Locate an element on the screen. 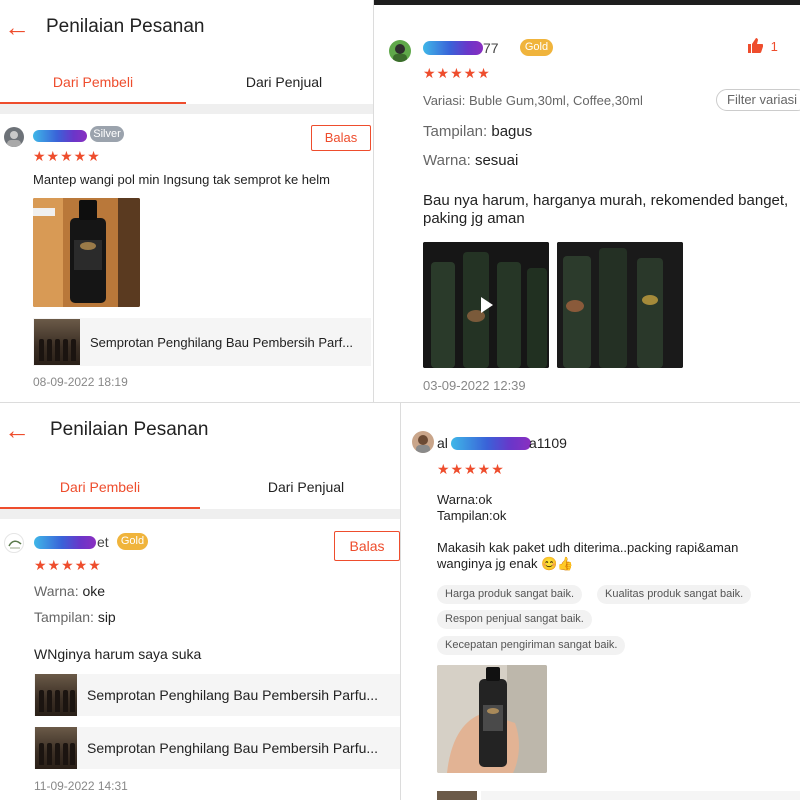 This screenshot has height=800, width=800. warna-line: Warna: sesuai is located at coordinates (470, 160).